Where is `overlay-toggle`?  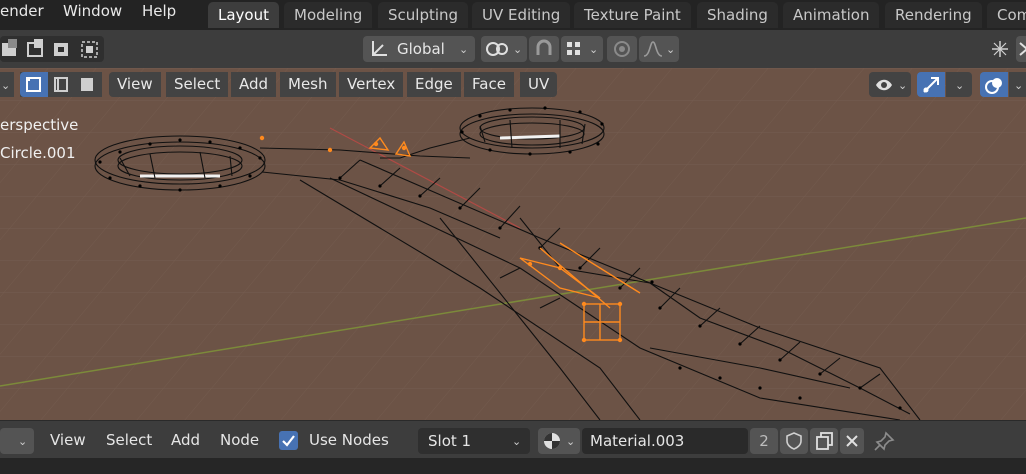
overlay-toggle is located at coordinates (994, 84).